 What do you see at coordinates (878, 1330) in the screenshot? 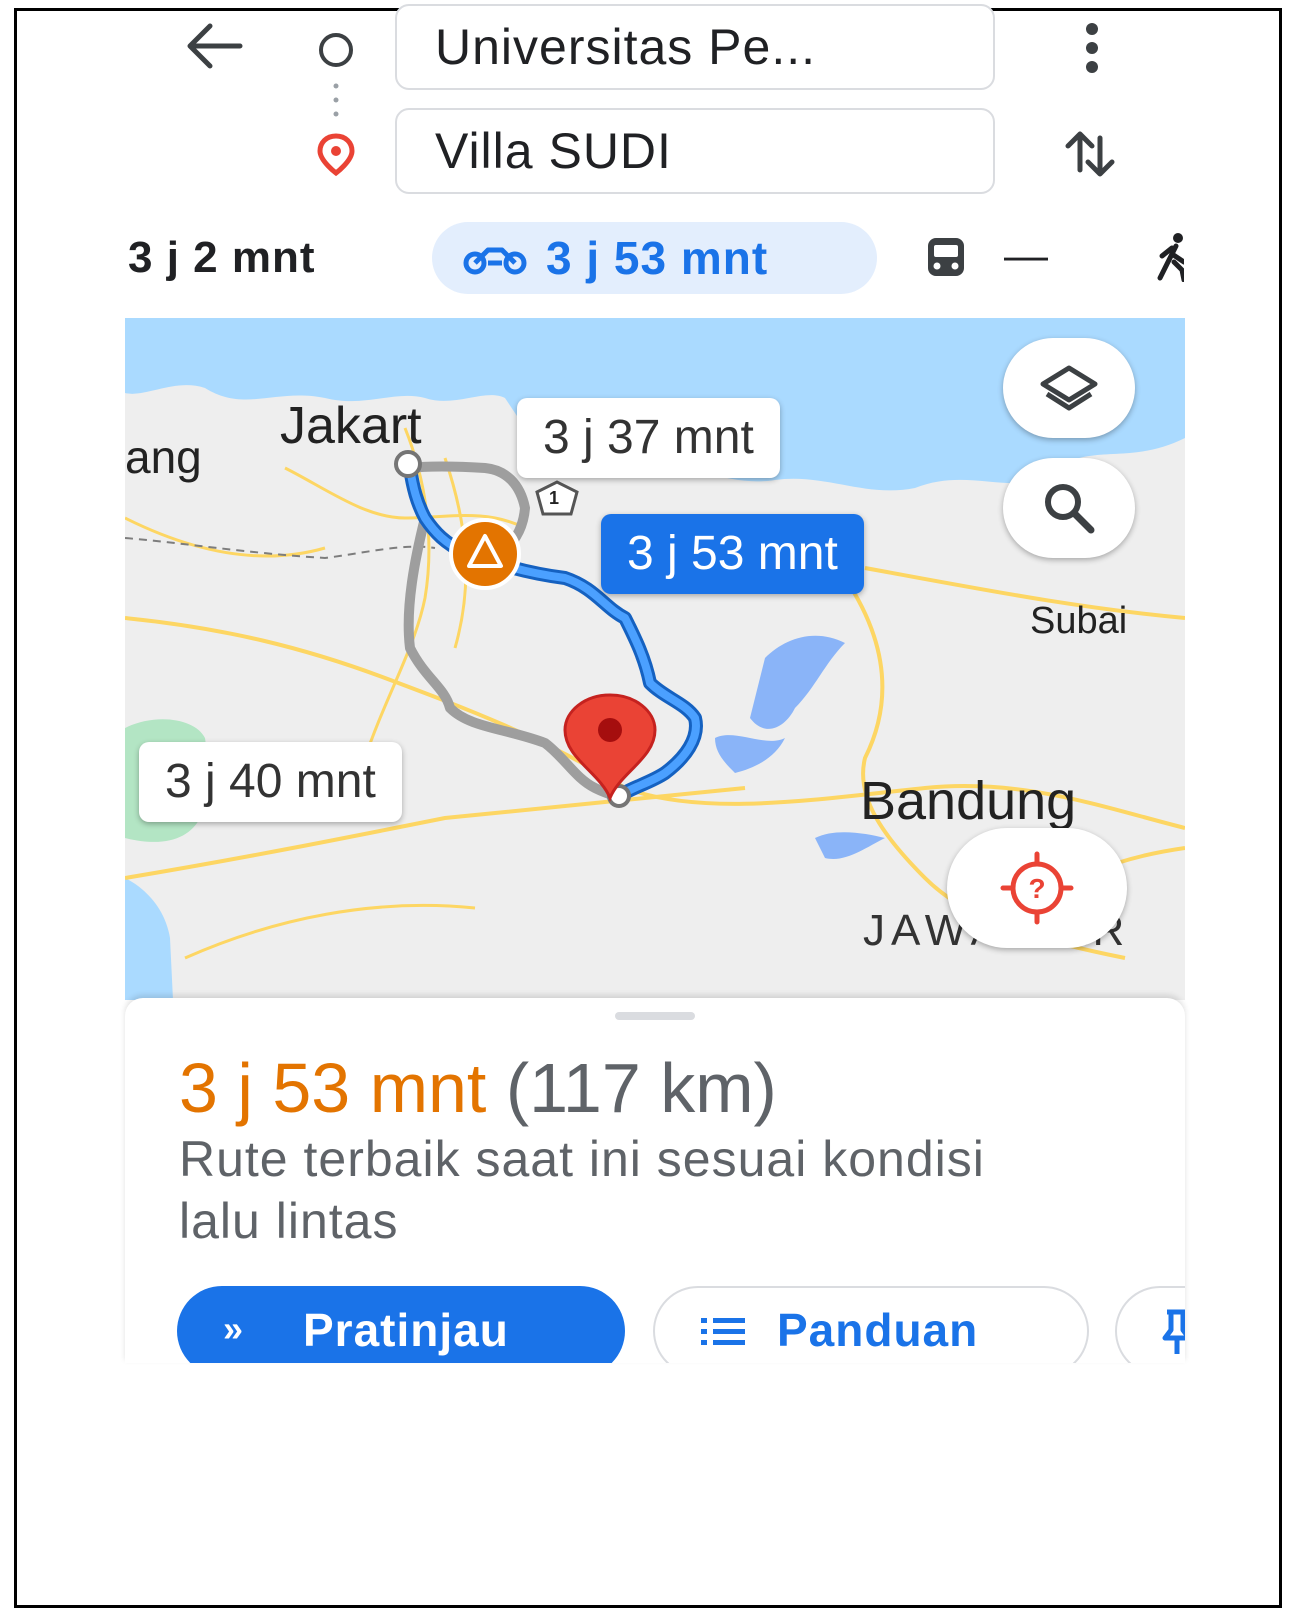
I see `steps-label: Panduan` at bounding box center [878, 1330].